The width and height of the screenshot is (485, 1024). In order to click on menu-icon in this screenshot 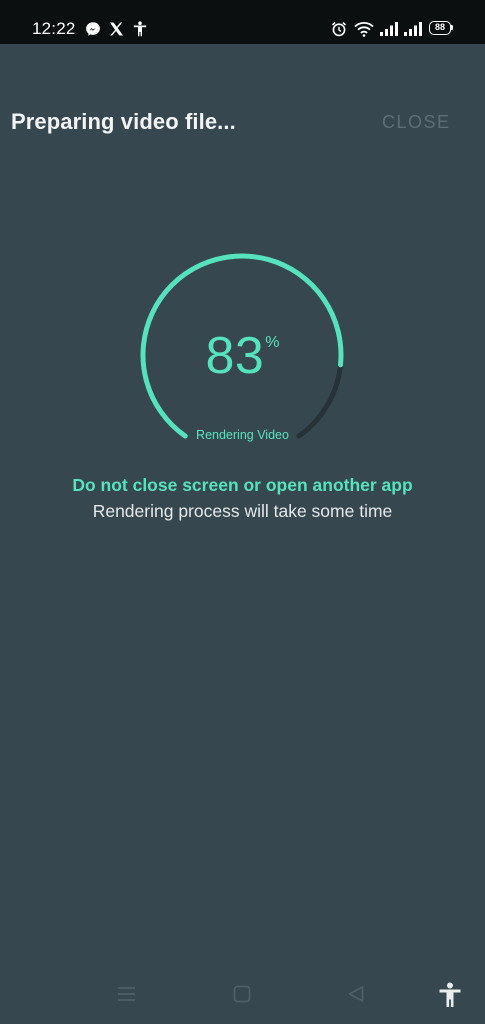, I will do `click(126, 994)`.